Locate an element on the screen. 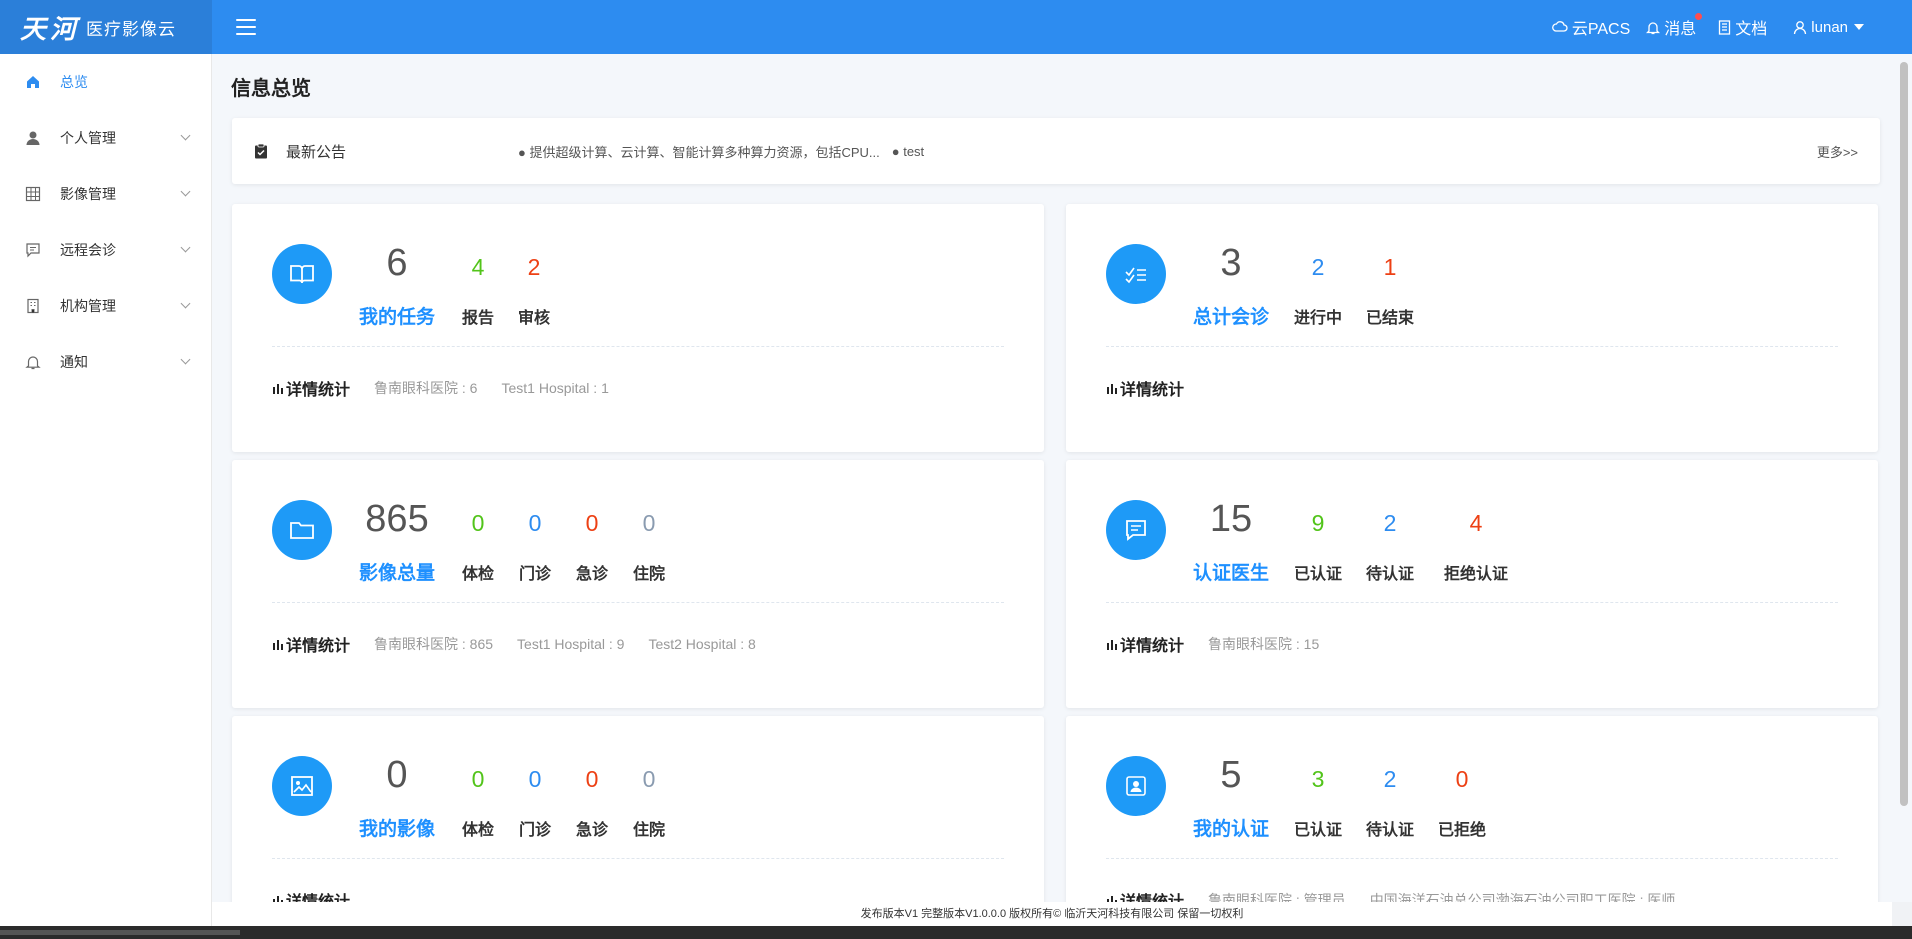 The width and height of the screenshot is (1912, 939). cloud-pacs-label: 云PACS is located at coordinates (1601, 29).